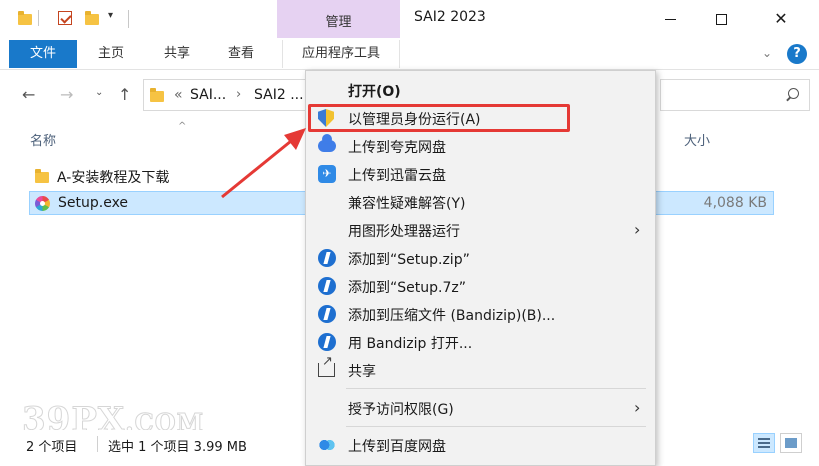 The height and width of the screenshot is (466, 819). Describe the element at coordinates (439, 118) in the screenshot. I see `highlight-box` at that location.